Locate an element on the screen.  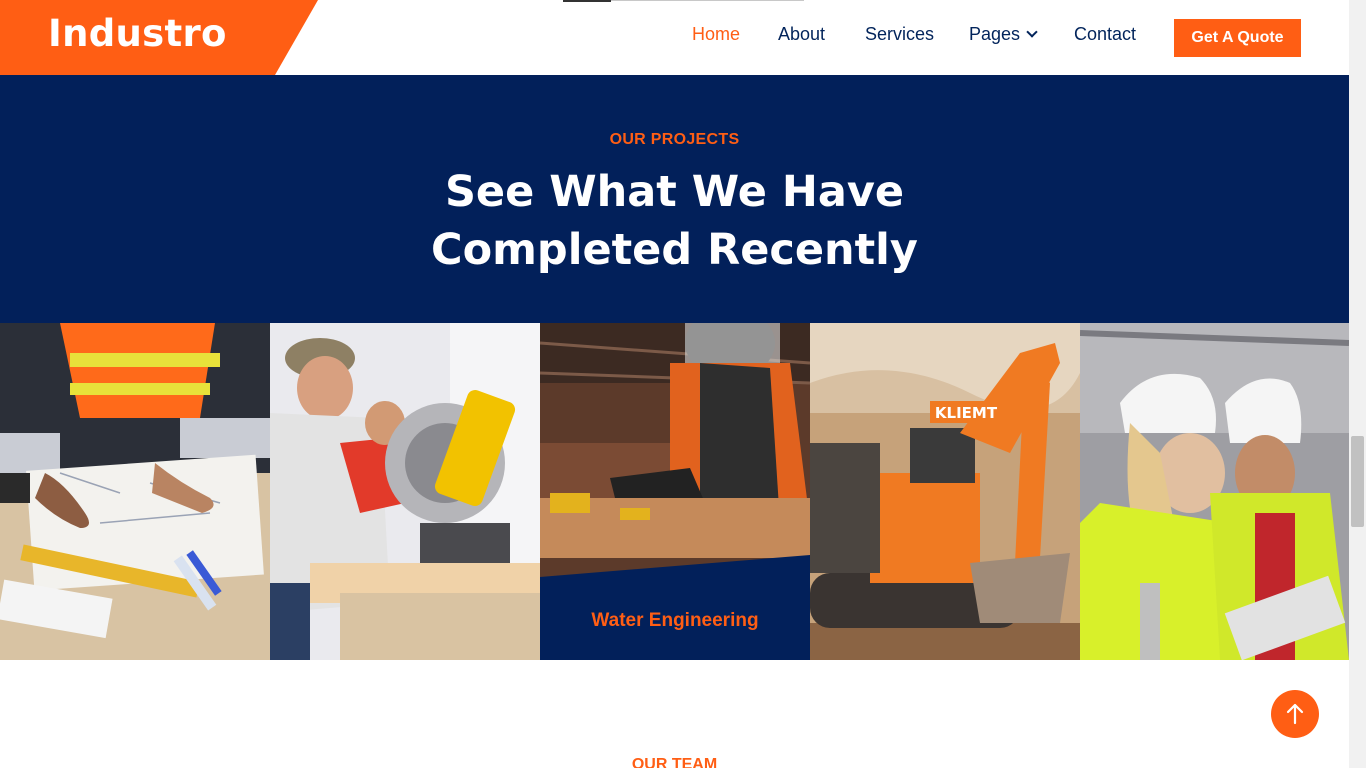
top-divider-accent is located at coordinates (587, 1).